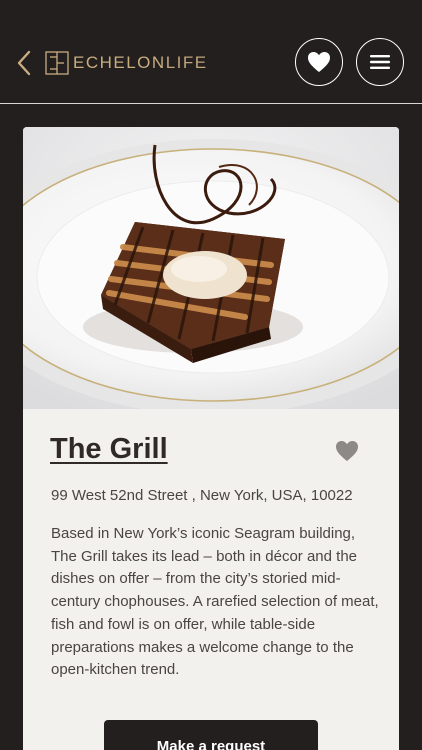 The width and height of the screenshot is (422, 750). What do you see at coordinates (109, 449) in the screenshot?
I see `venue-title: The Grill` at bounding box center [109, 449].